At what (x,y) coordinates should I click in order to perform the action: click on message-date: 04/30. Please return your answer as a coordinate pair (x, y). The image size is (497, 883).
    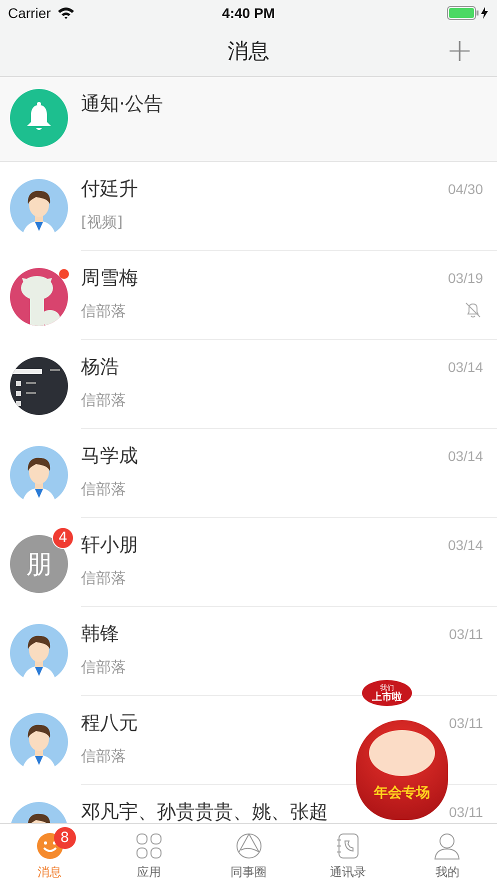
    Looking at the image, I should click on (465, 189).